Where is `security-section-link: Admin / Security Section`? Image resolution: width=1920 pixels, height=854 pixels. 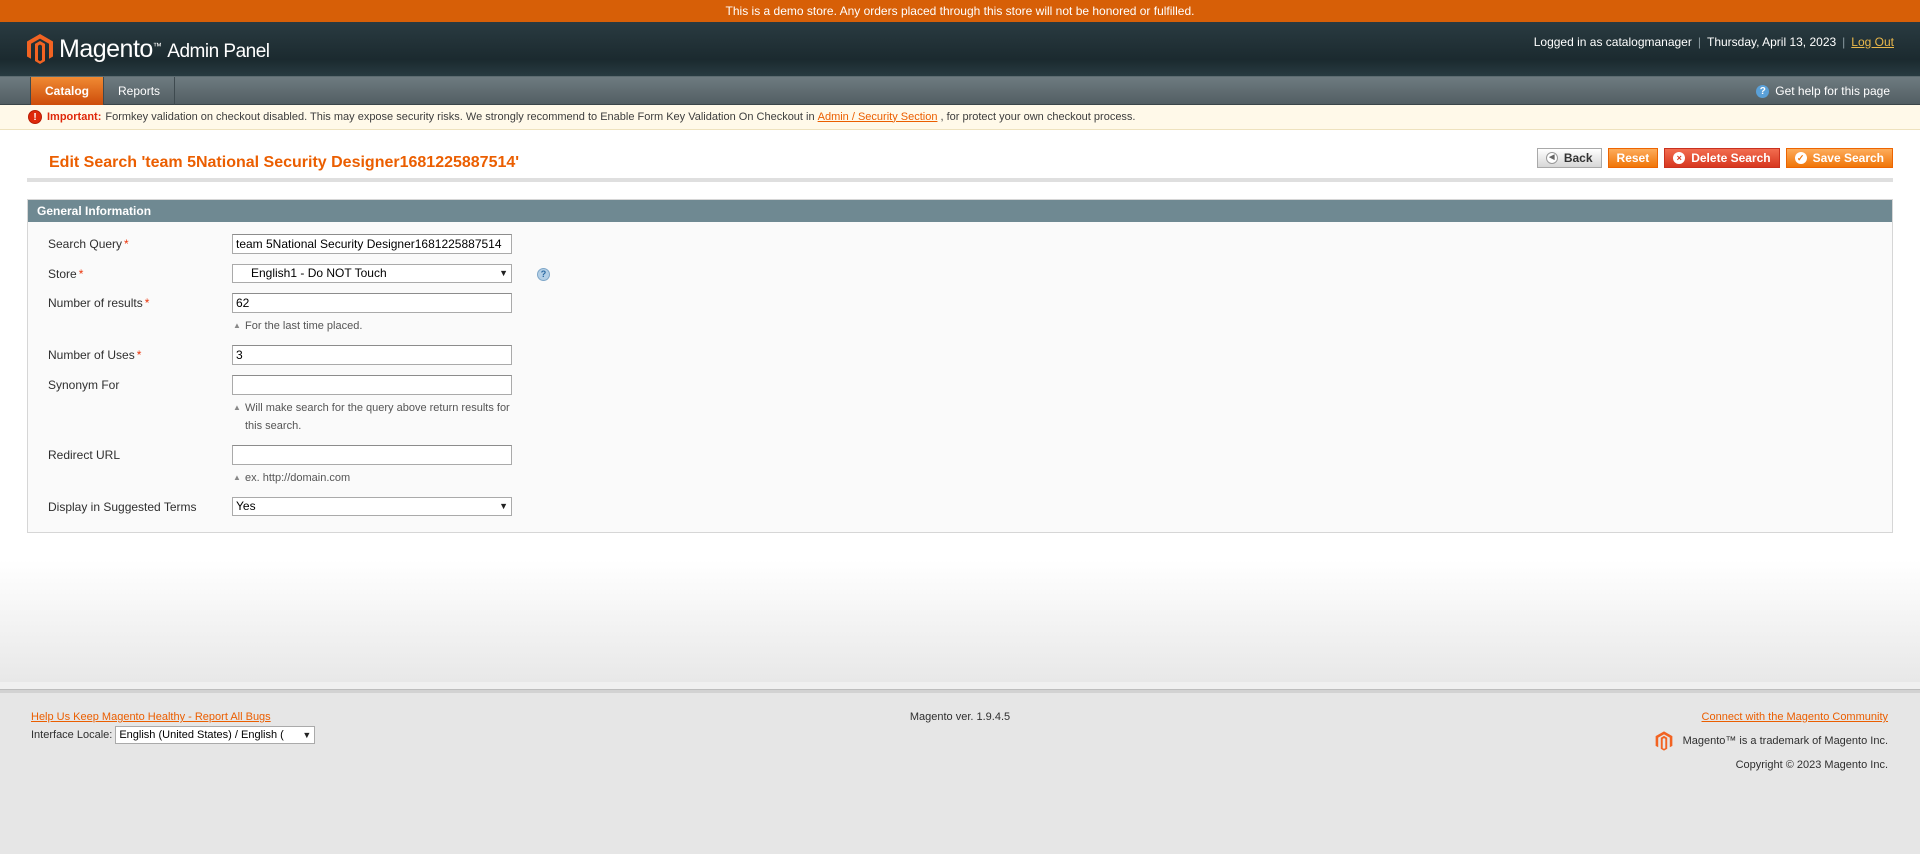
security-section-link: Admin / Security Section is located at coordinates (878, 117).